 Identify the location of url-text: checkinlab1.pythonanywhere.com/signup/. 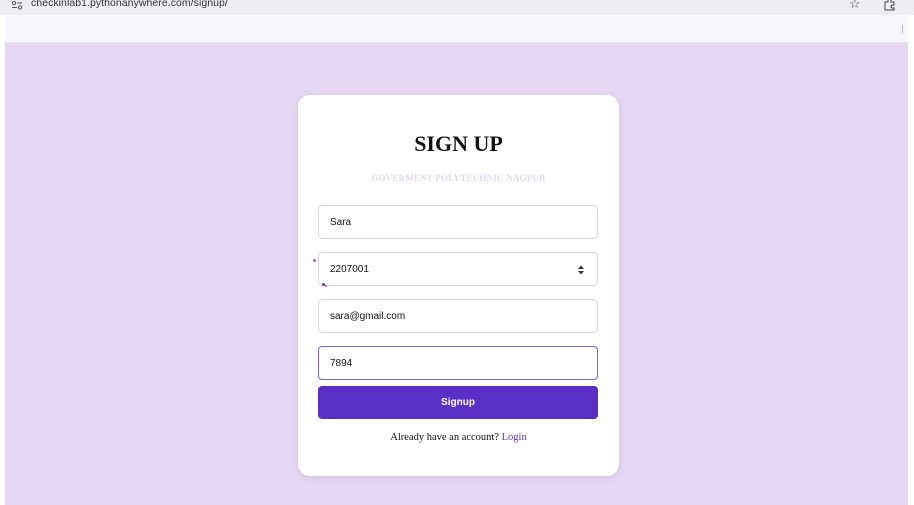
(129, 4).